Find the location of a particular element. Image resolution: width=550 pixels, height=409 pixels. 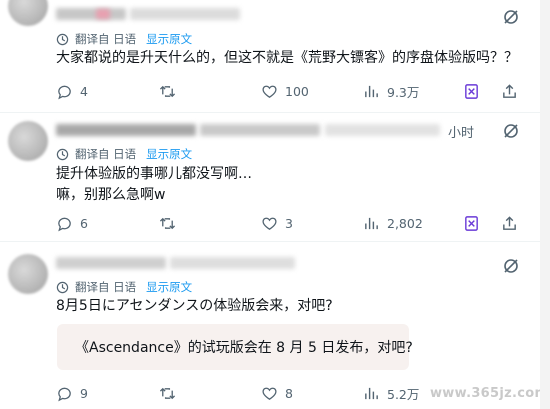

reply-count: 6 is located at coordinates (84, 223).